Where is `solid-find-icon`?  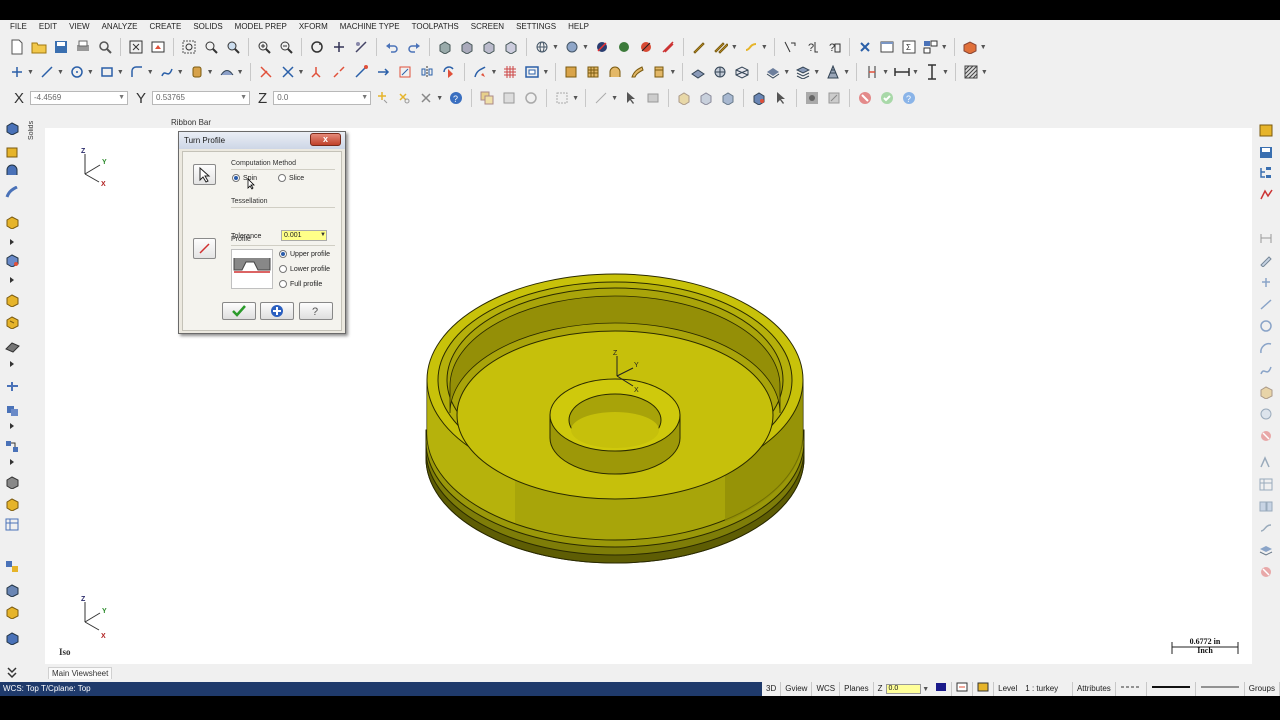
solid-find-icon is located at coordinates (12, 638).